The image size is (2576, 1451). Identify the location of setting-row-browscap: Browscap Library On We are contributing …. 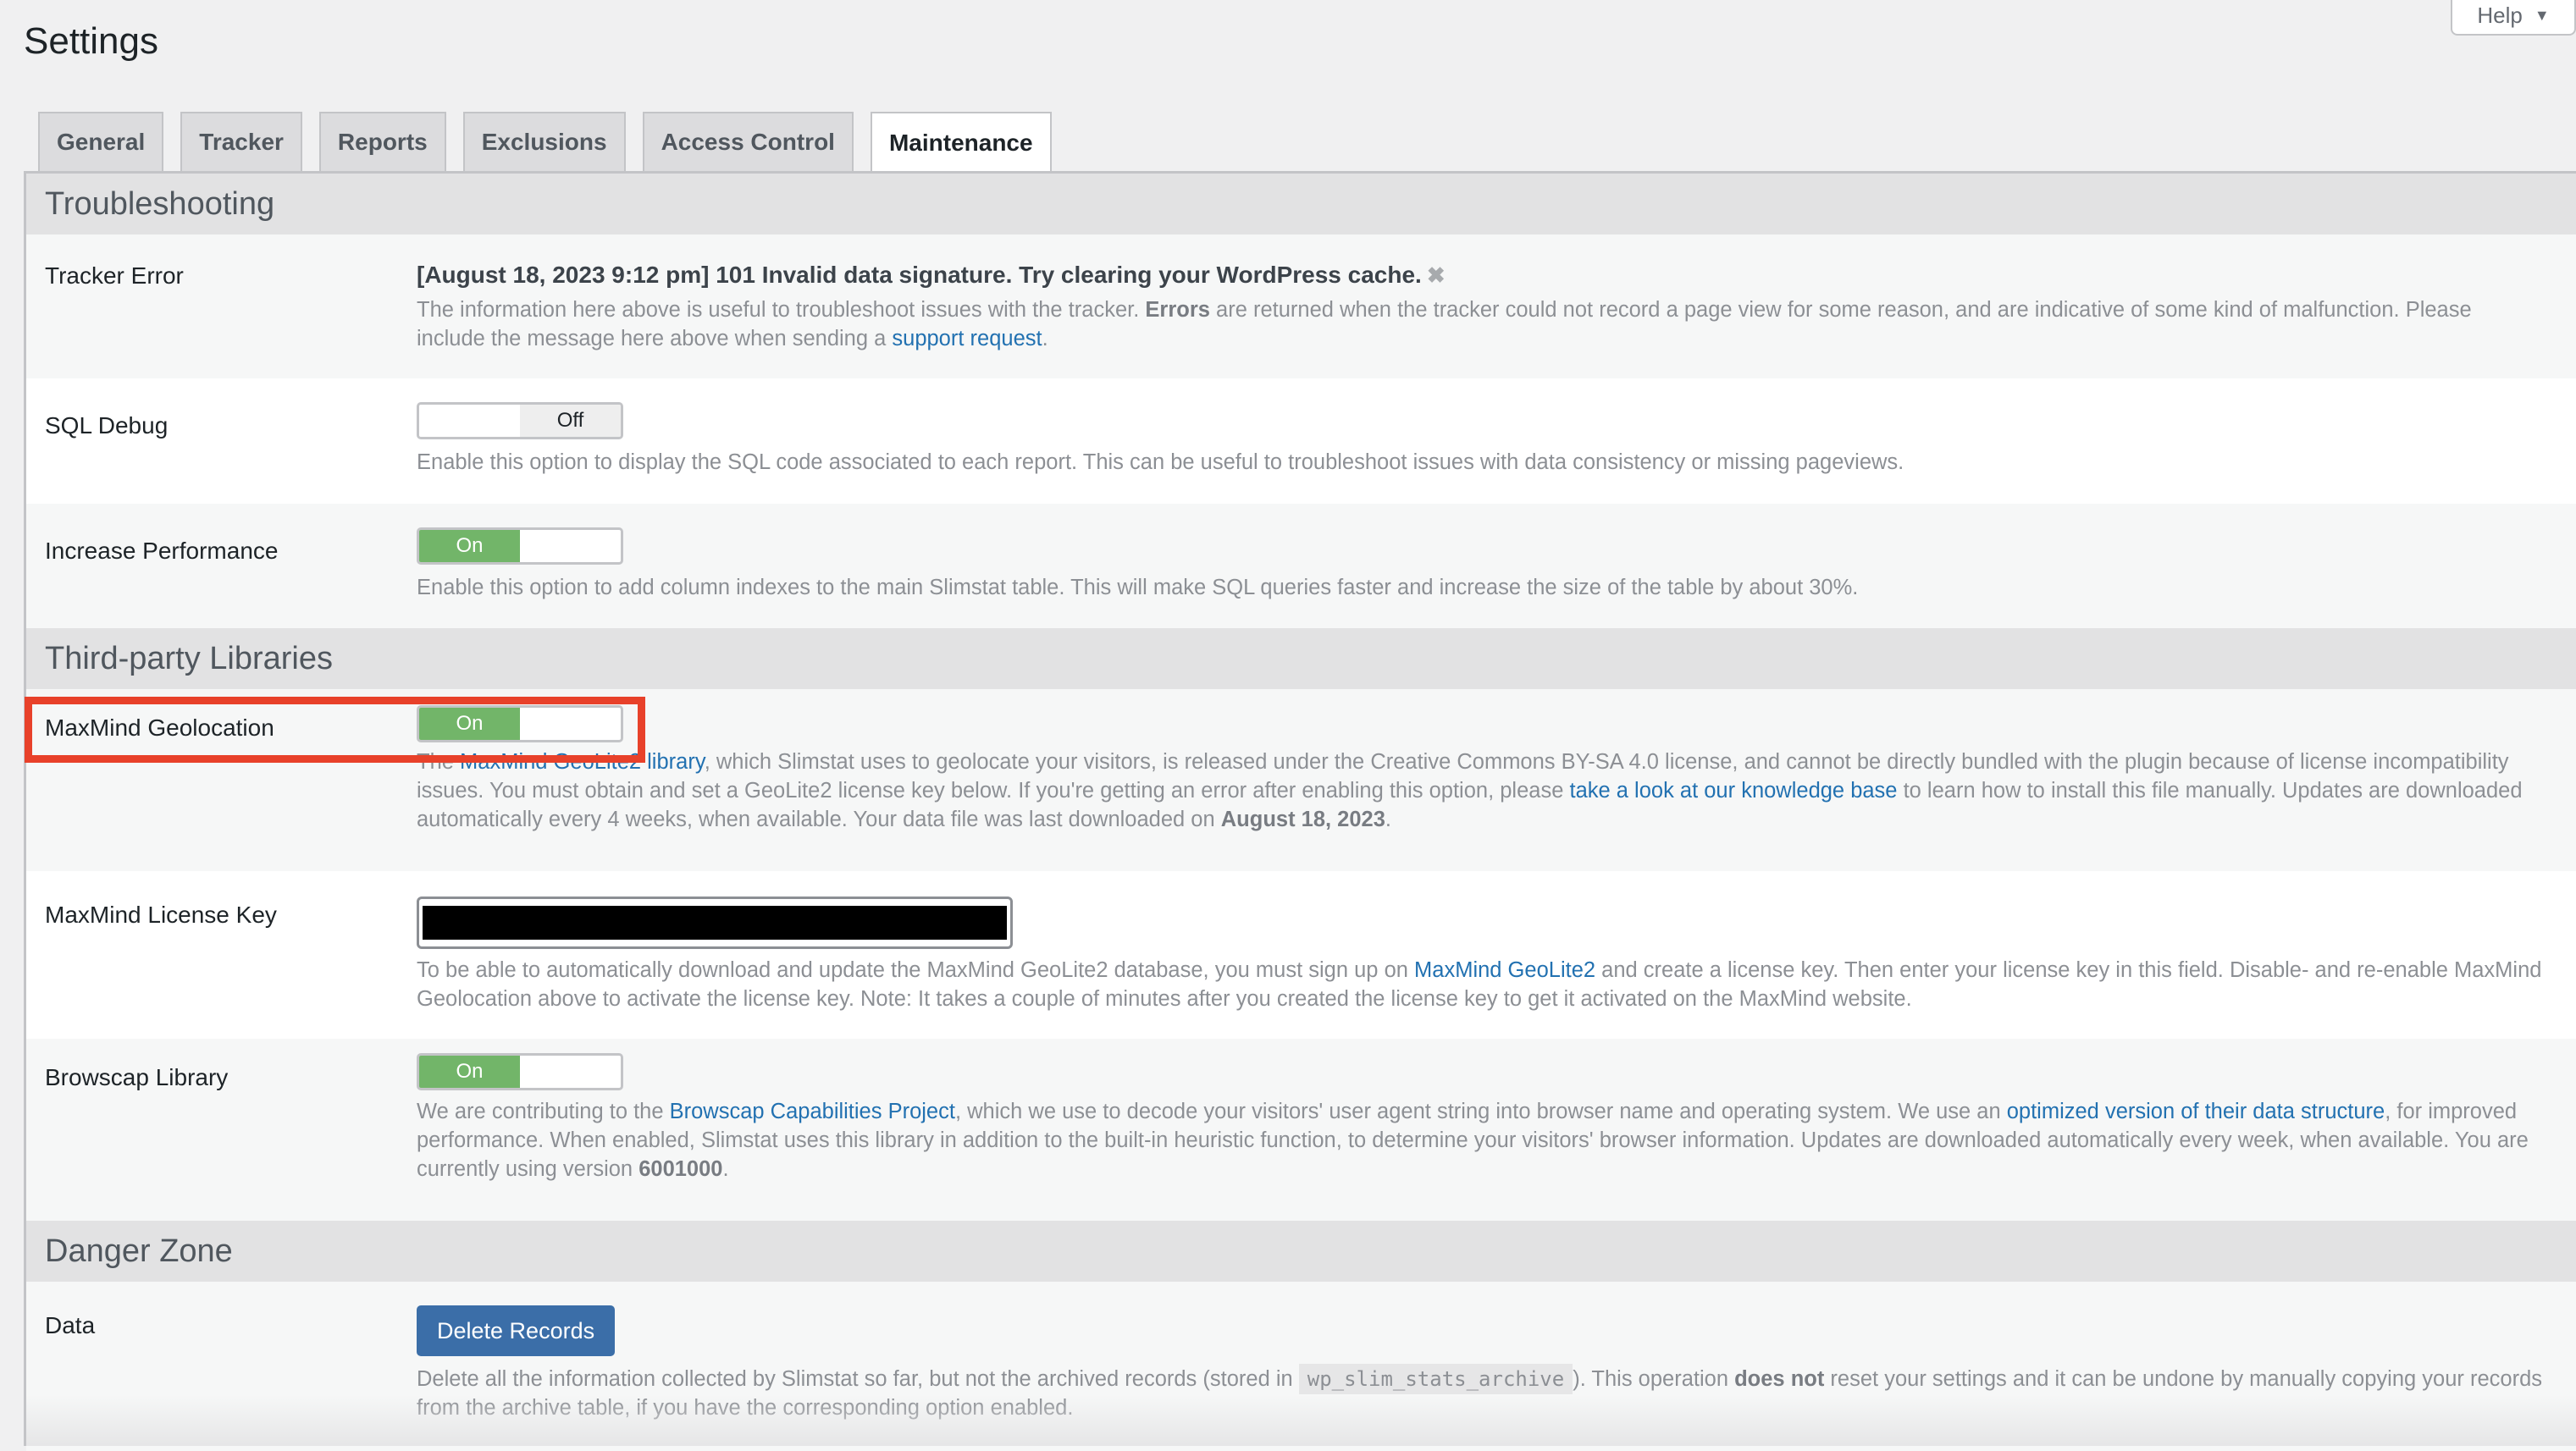
(1301, 1130).